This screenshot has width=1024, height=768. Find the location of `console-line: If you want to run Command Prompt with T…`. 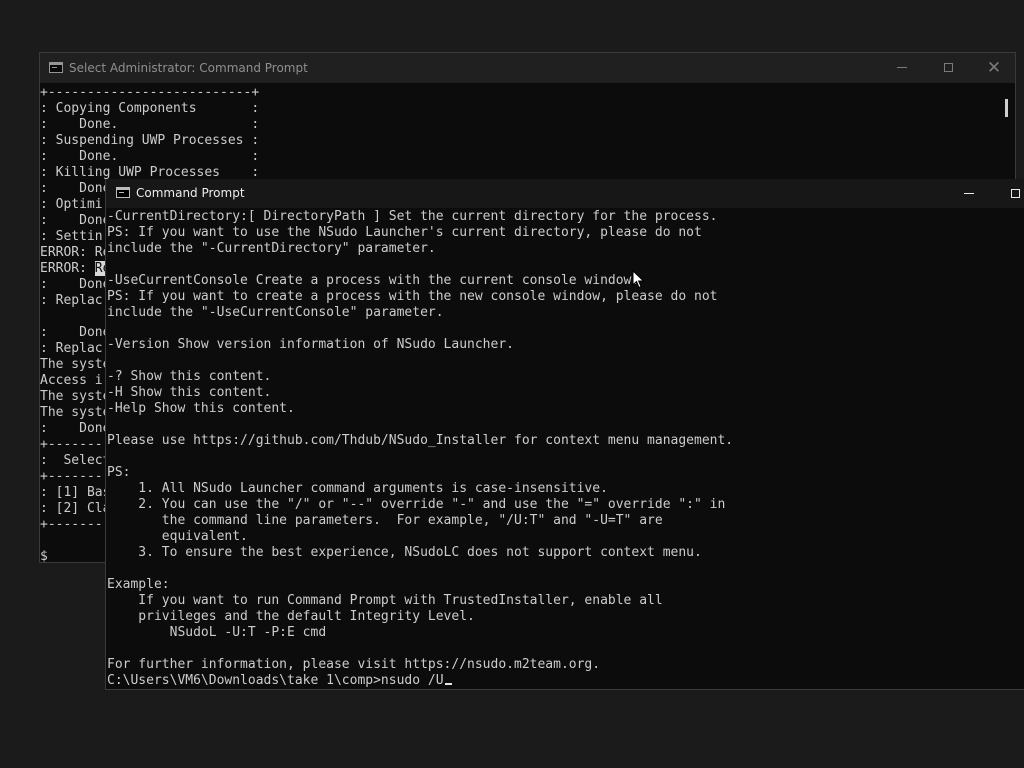

console-line: If you want to run Command Prompt with T… is located at coordinates (385, 600).